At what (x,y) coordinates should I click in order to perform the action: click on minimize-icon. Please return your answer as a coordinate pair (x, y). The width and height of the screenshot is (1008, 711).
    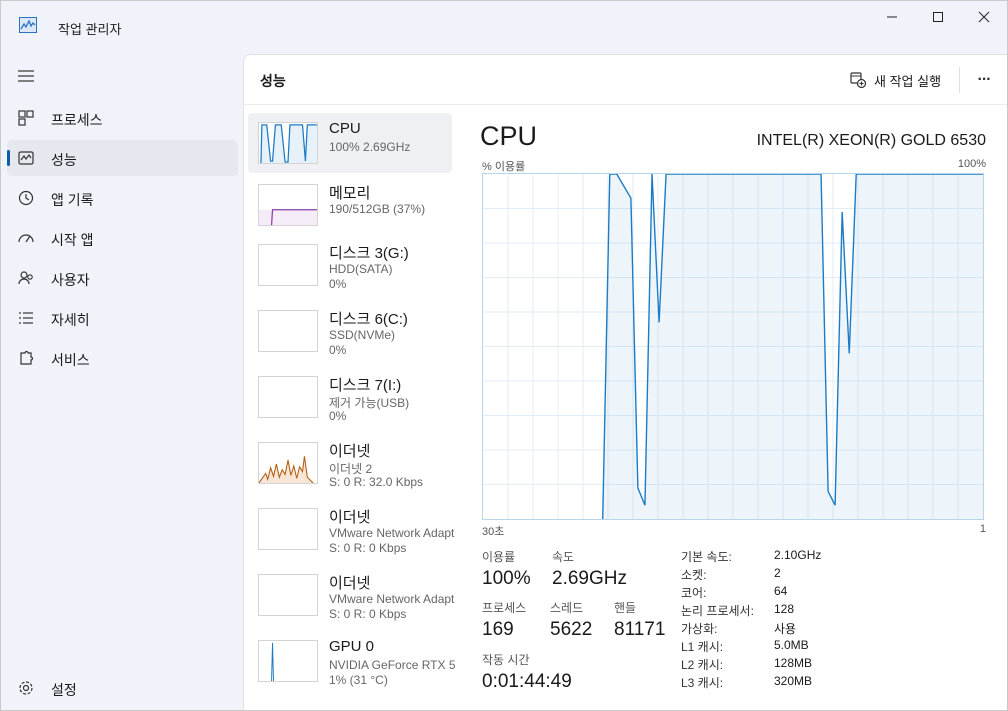
    Looking at the image, I should click on (892, 17).